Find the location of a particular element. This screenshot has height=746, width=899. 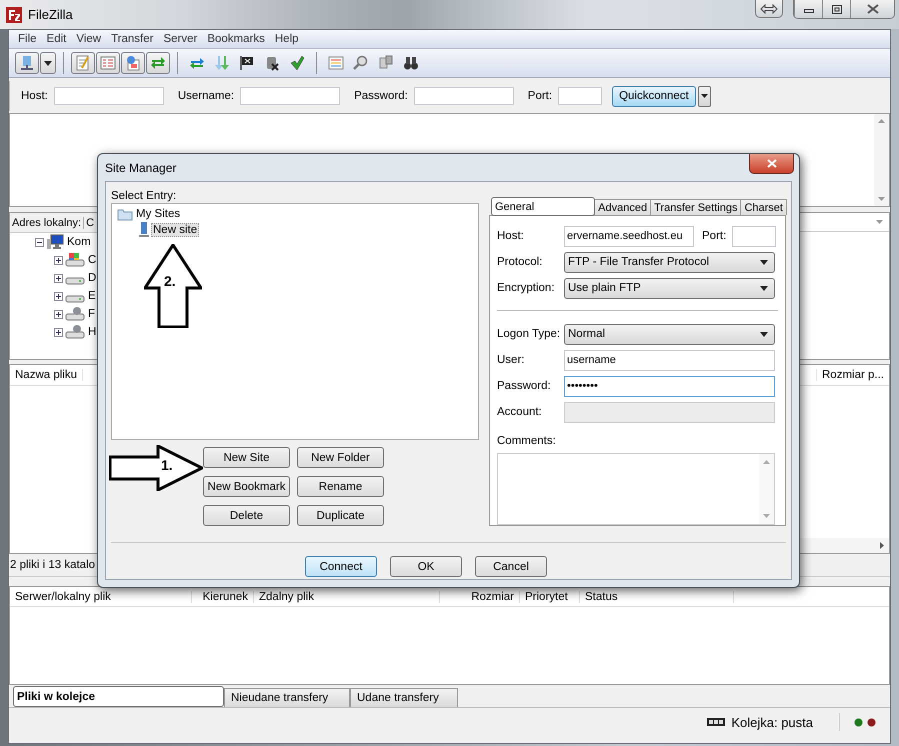

tab: Advanced is located at coordinates (623, 207).